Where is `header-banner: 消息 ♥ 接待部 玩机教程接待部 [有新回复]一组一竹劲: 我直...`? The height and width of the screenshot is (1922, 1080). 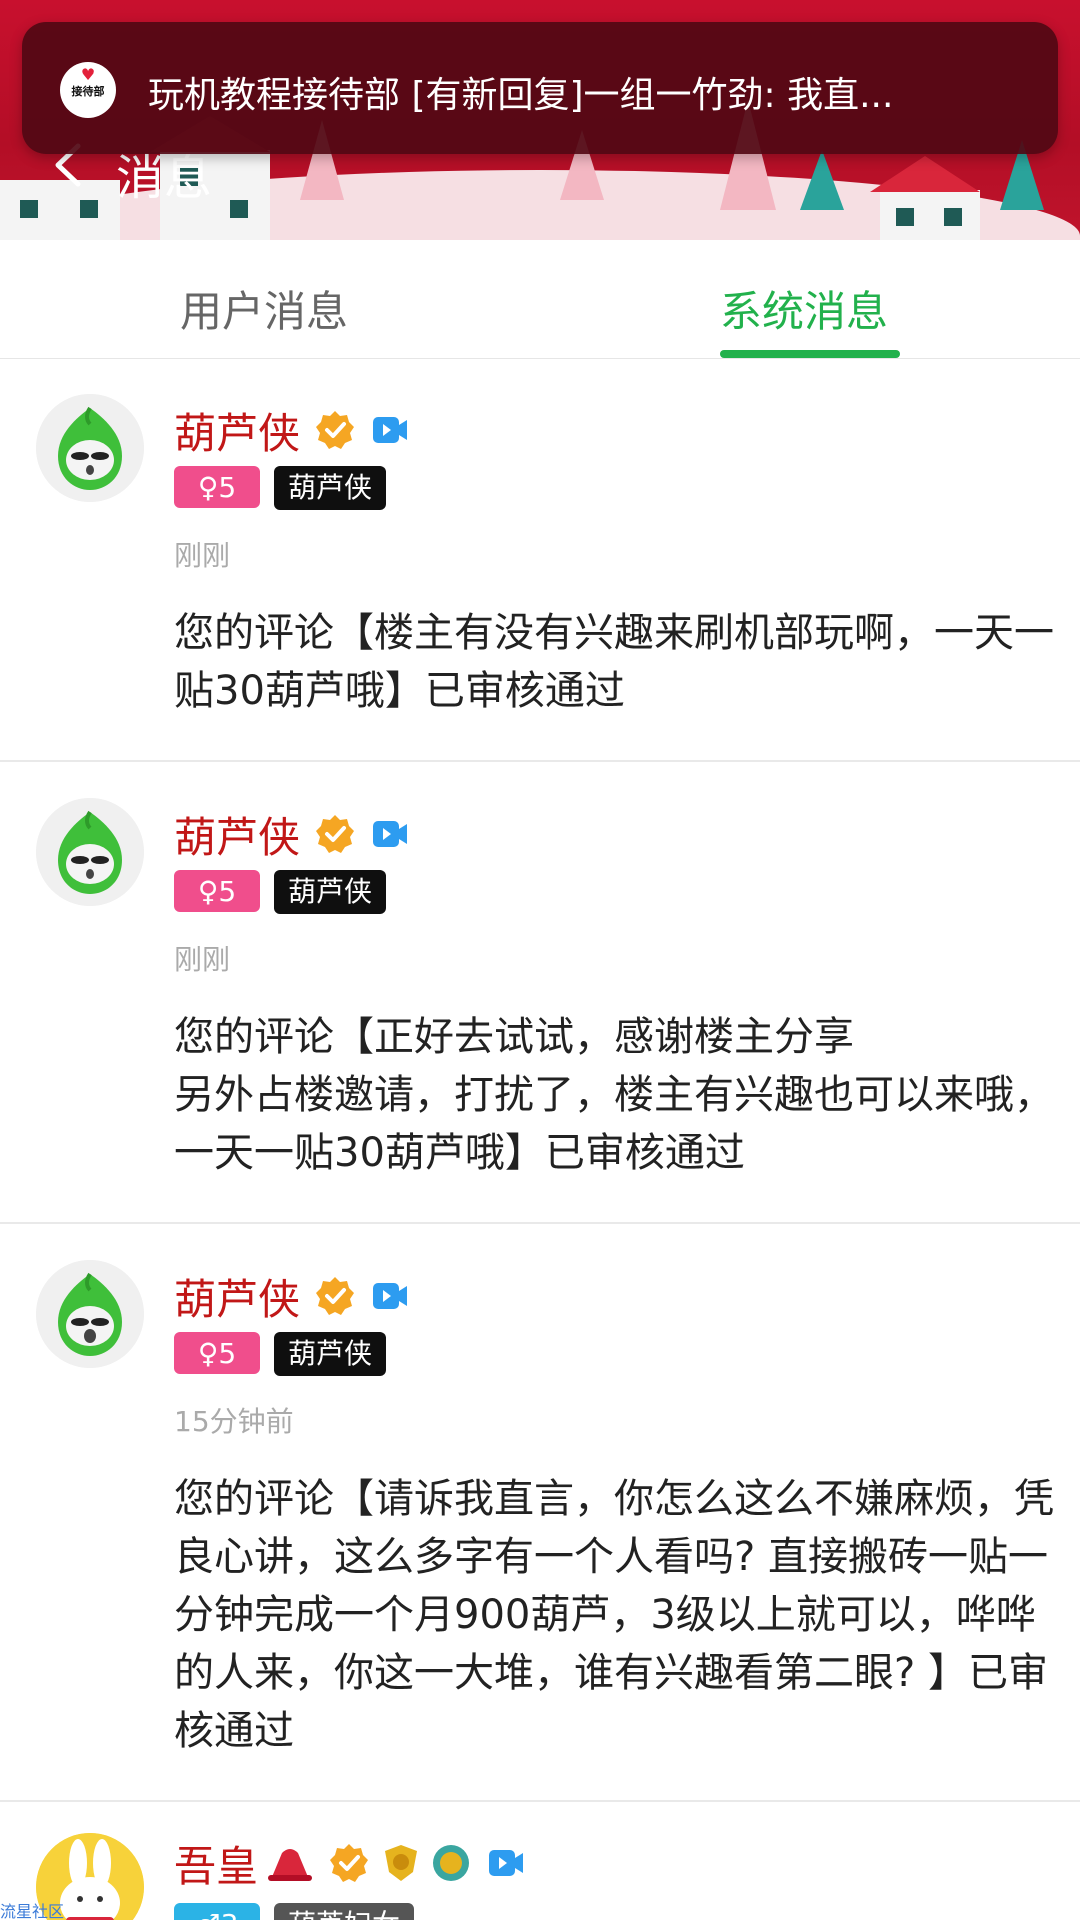
header-banner: 消息 ♥ 接待部 玩机教程接待部 [有新回复]一组一竹劲: 我直... is located at coordinates (540, 120).